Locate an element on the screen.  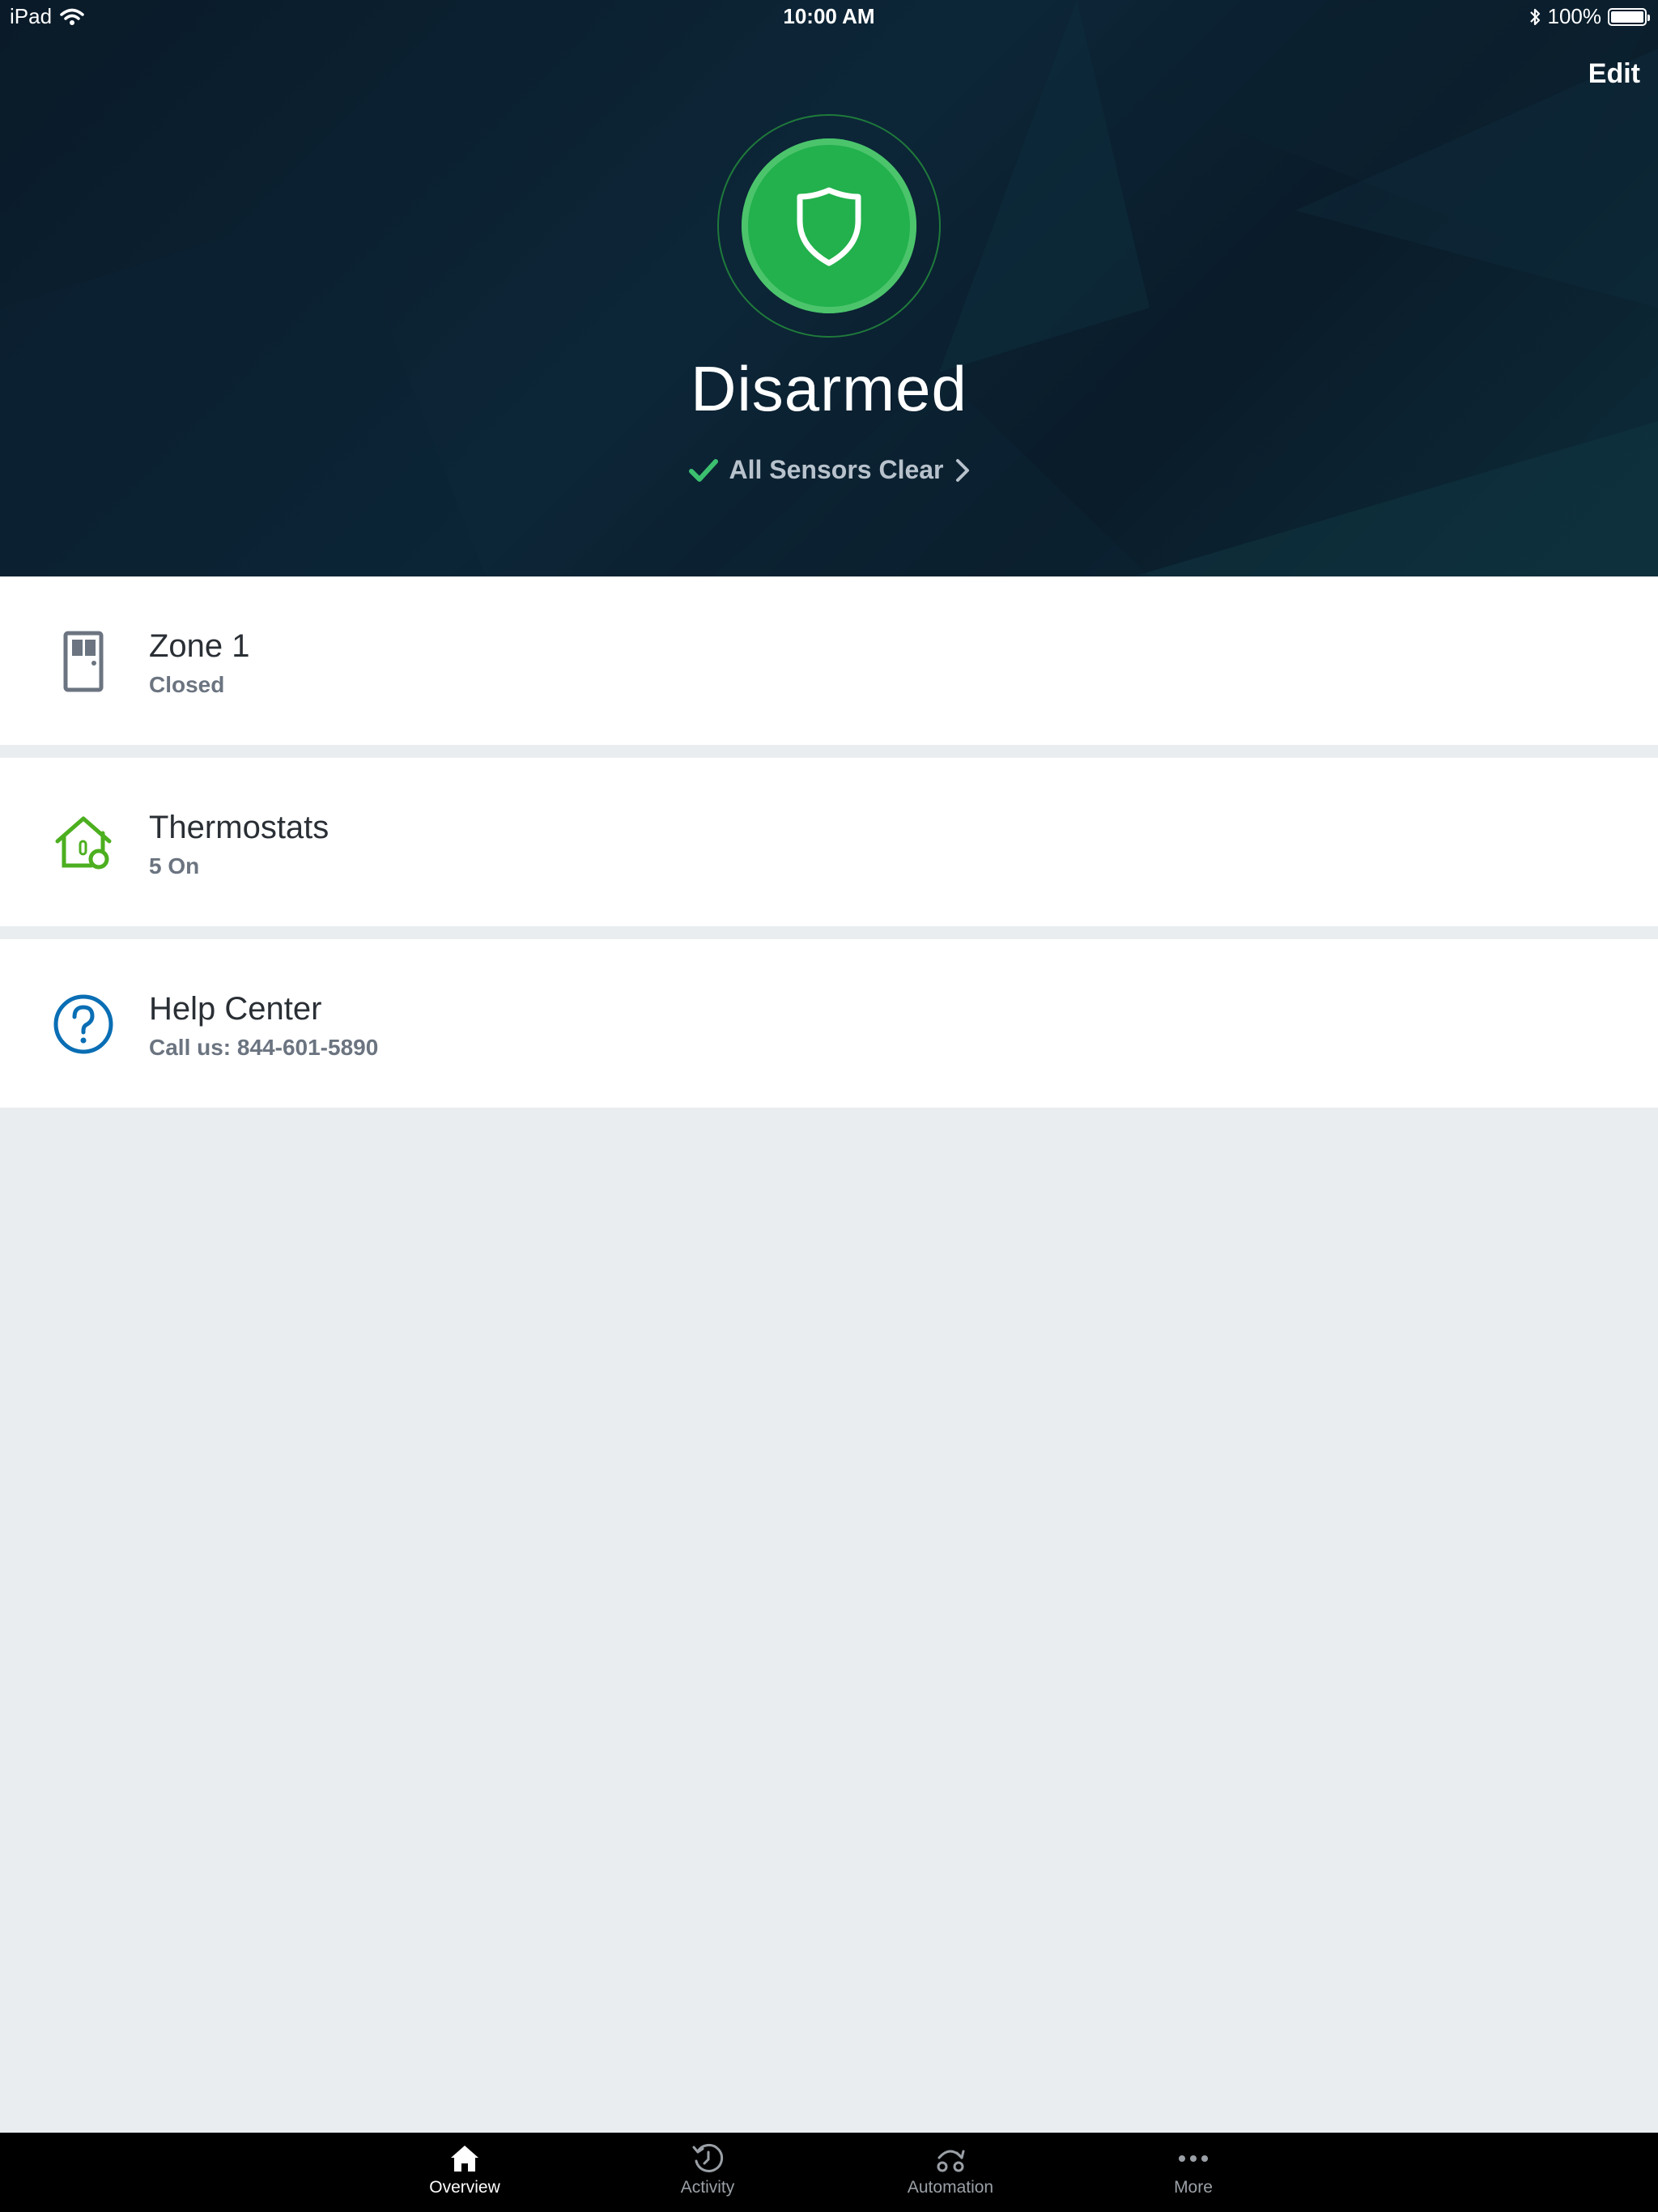
help-center-card: Help Center Call us: 844-601-5890 is located at coordinates (829, 1024).